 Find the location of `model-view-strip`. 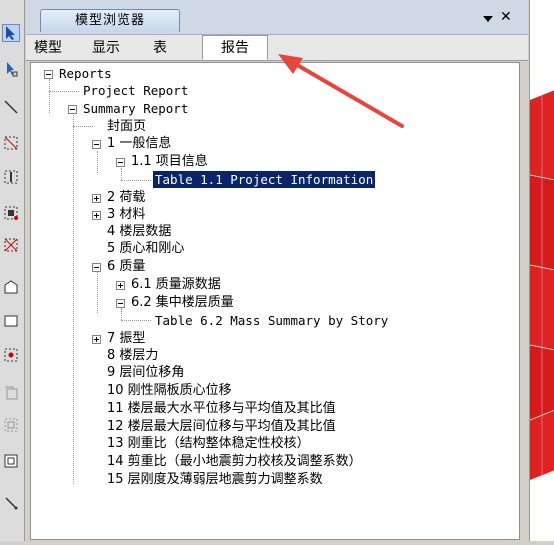

model-view-strip is located at coordinates (541, 270).